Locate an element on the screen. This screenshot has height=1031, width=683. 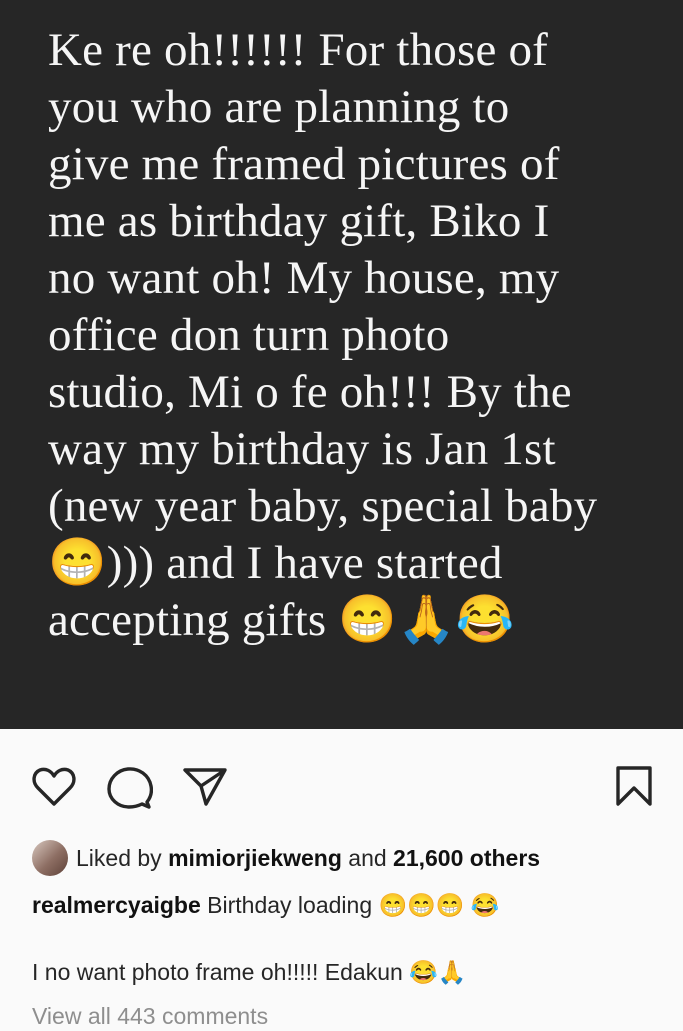
post-text-line: accepting gifts 😁🙏😂 is located at coordinates (281, 620).